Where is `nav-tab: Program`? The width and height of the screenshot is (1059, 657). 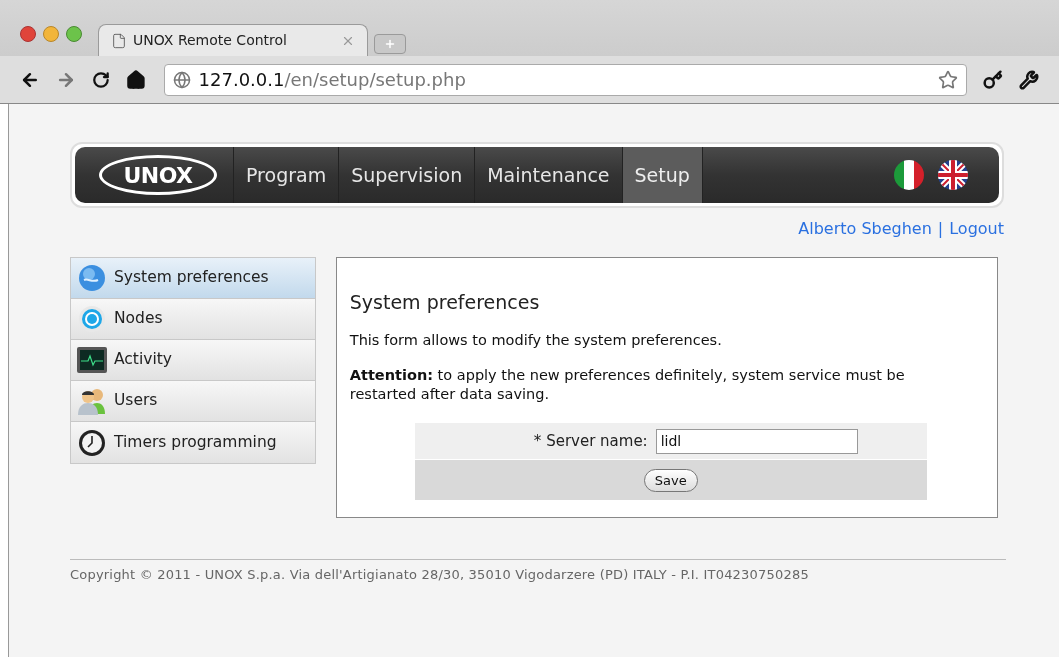 nav-tab: Program is located at coordinates (286, 175).